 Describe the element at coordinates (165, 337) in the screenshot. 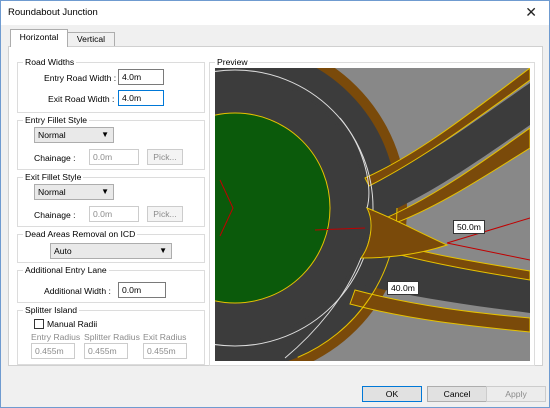

I see `exit-radius-label: Exit Radius` at that location.